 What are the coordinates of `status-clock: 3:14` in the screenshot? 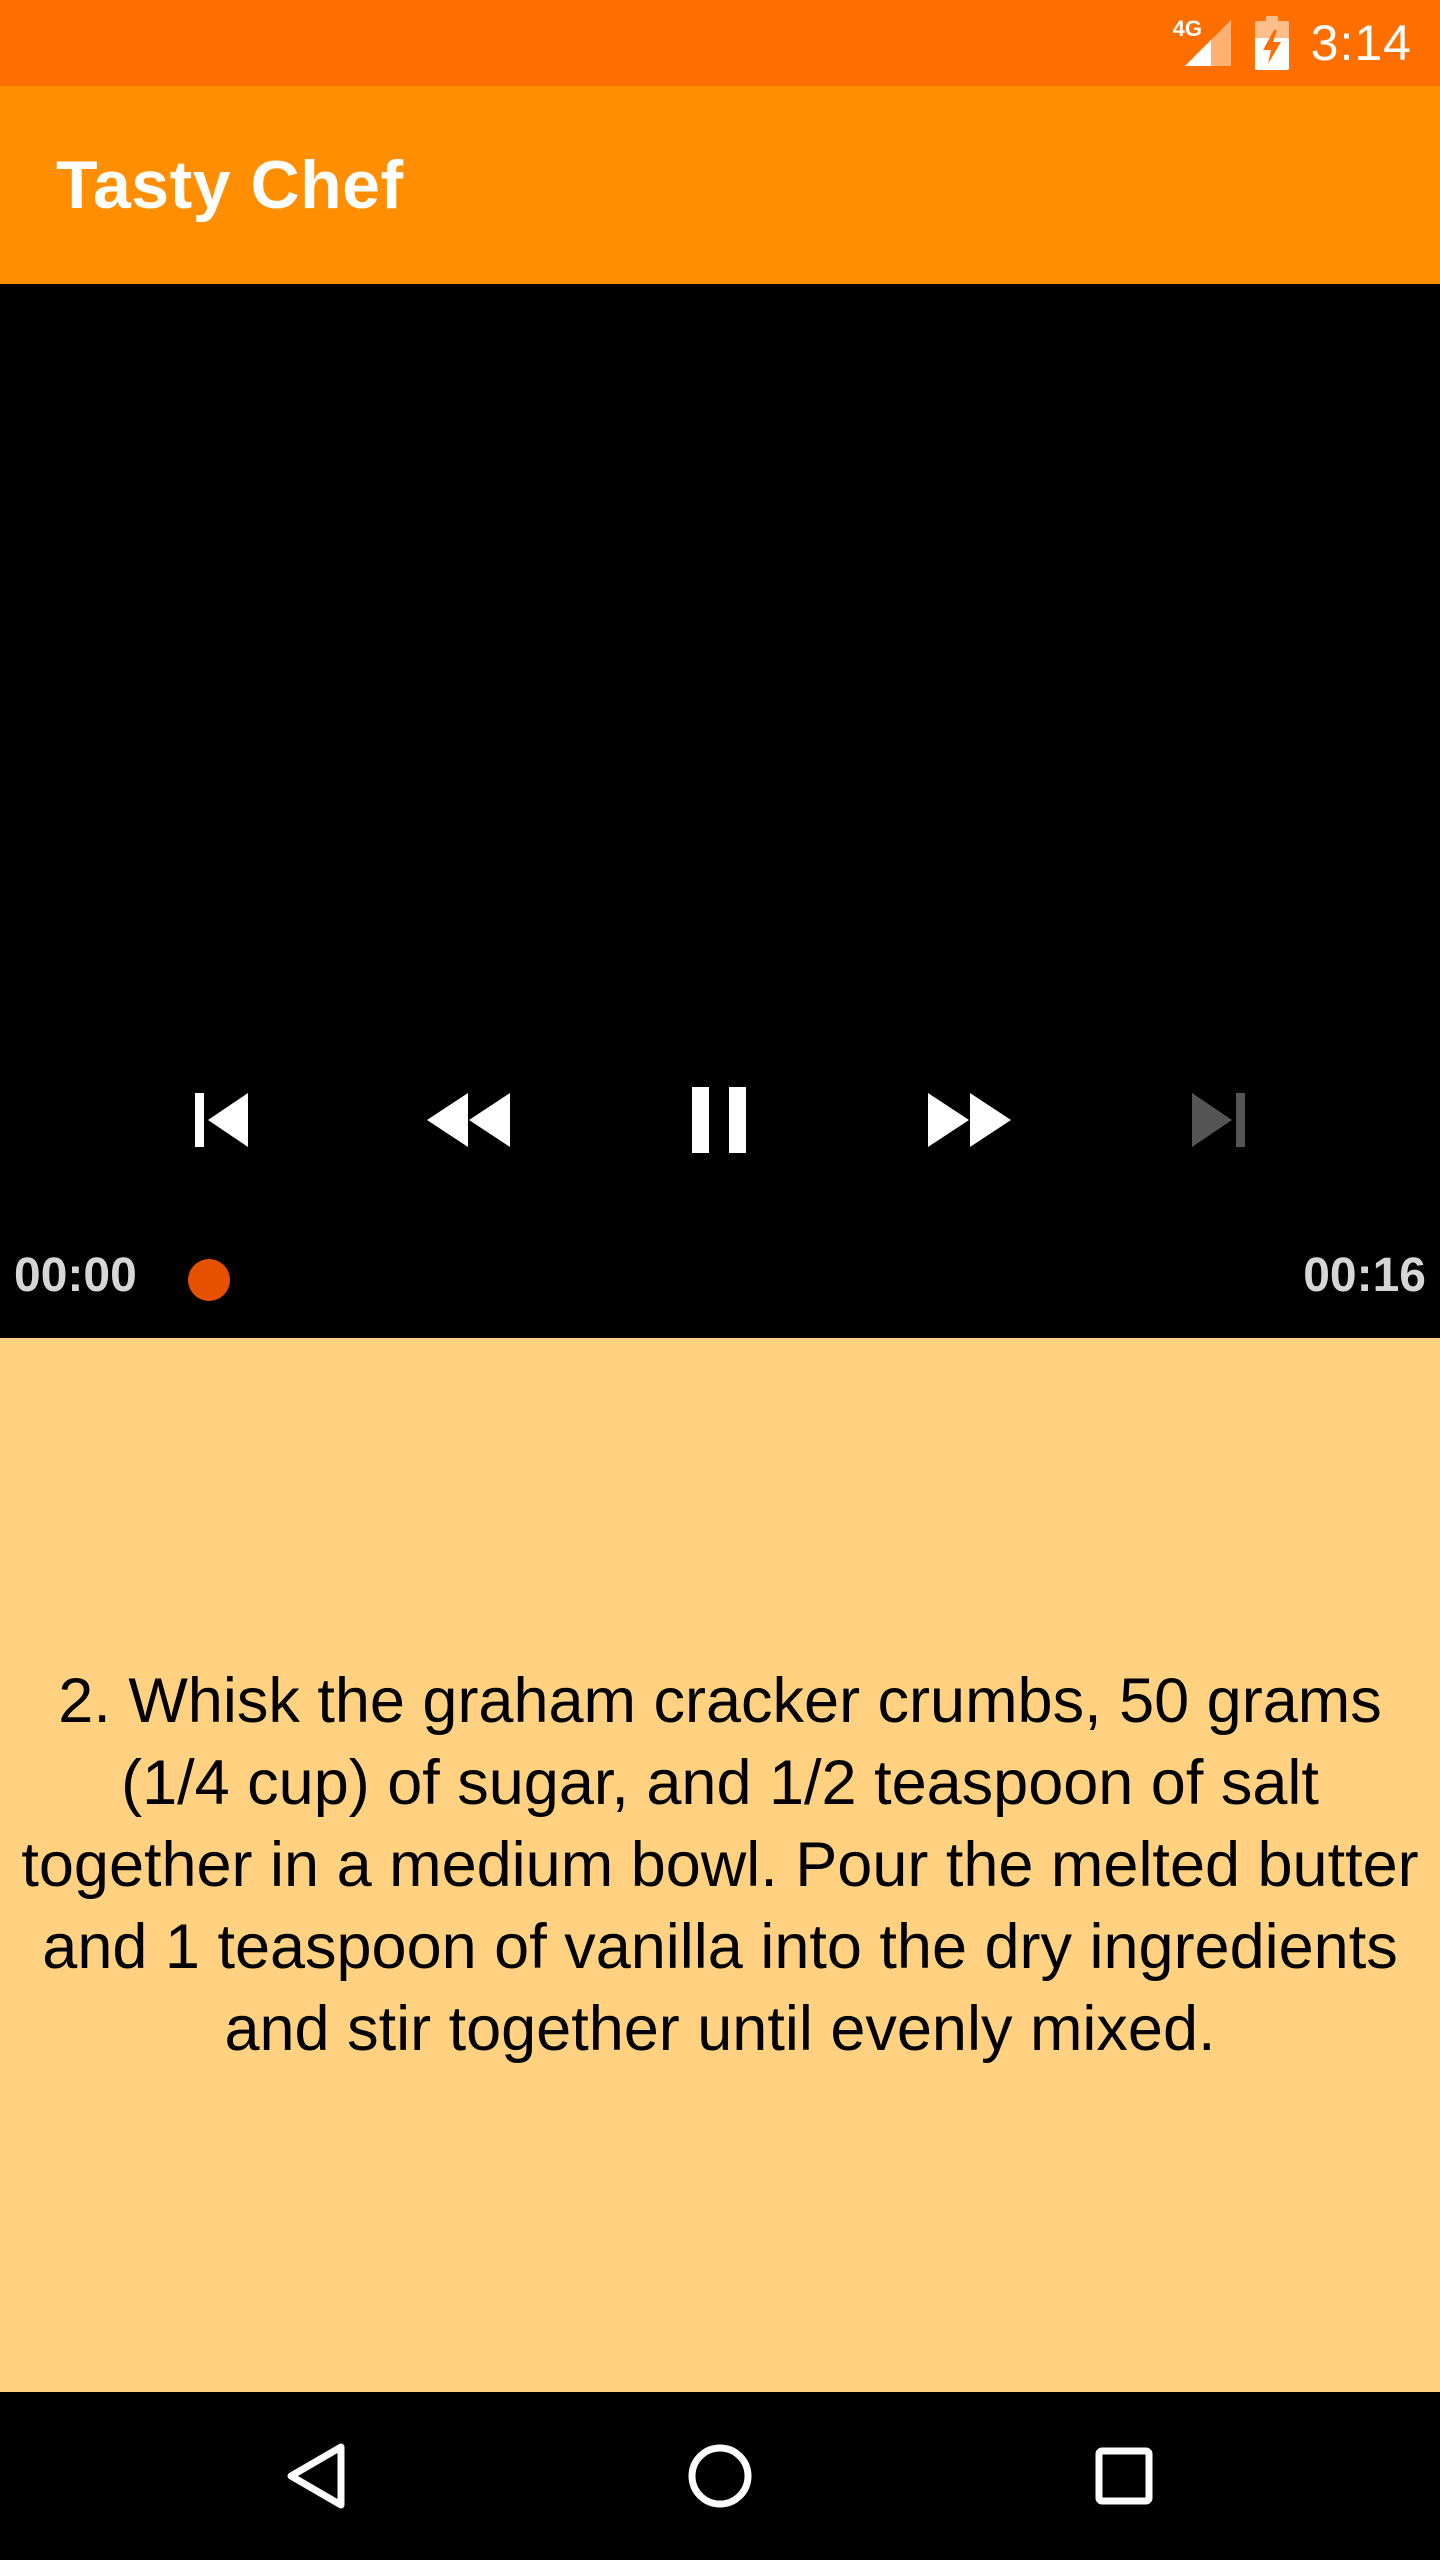 It's located at (1361, 43).